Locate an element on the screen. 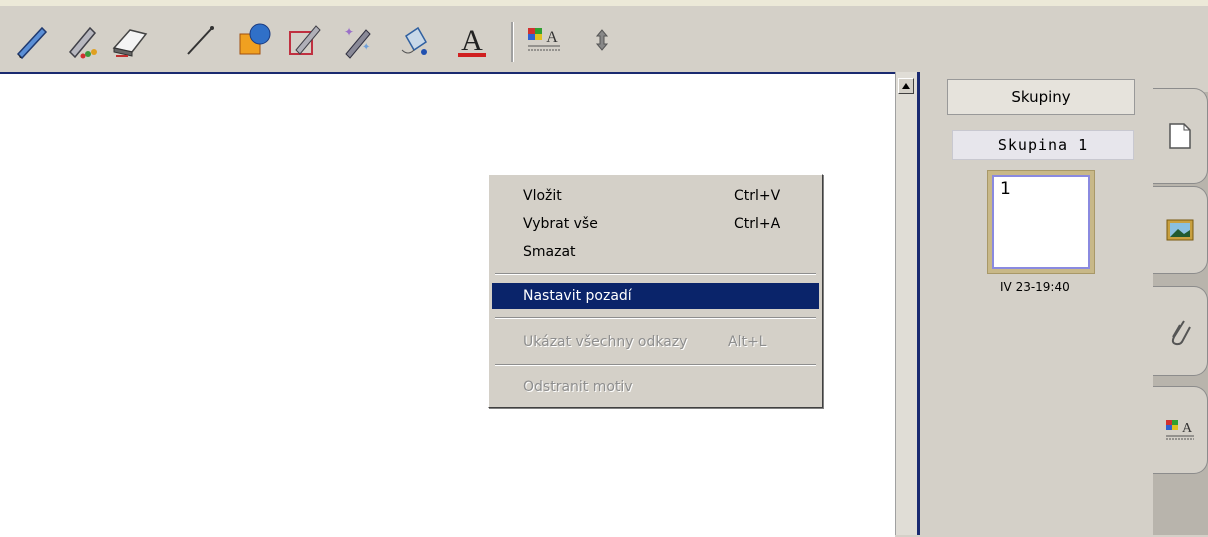 The width and height of the screenshot is (1208, 537). menu-item-paste: Vložit Ctrl+V is located at coordinates (655, 196).